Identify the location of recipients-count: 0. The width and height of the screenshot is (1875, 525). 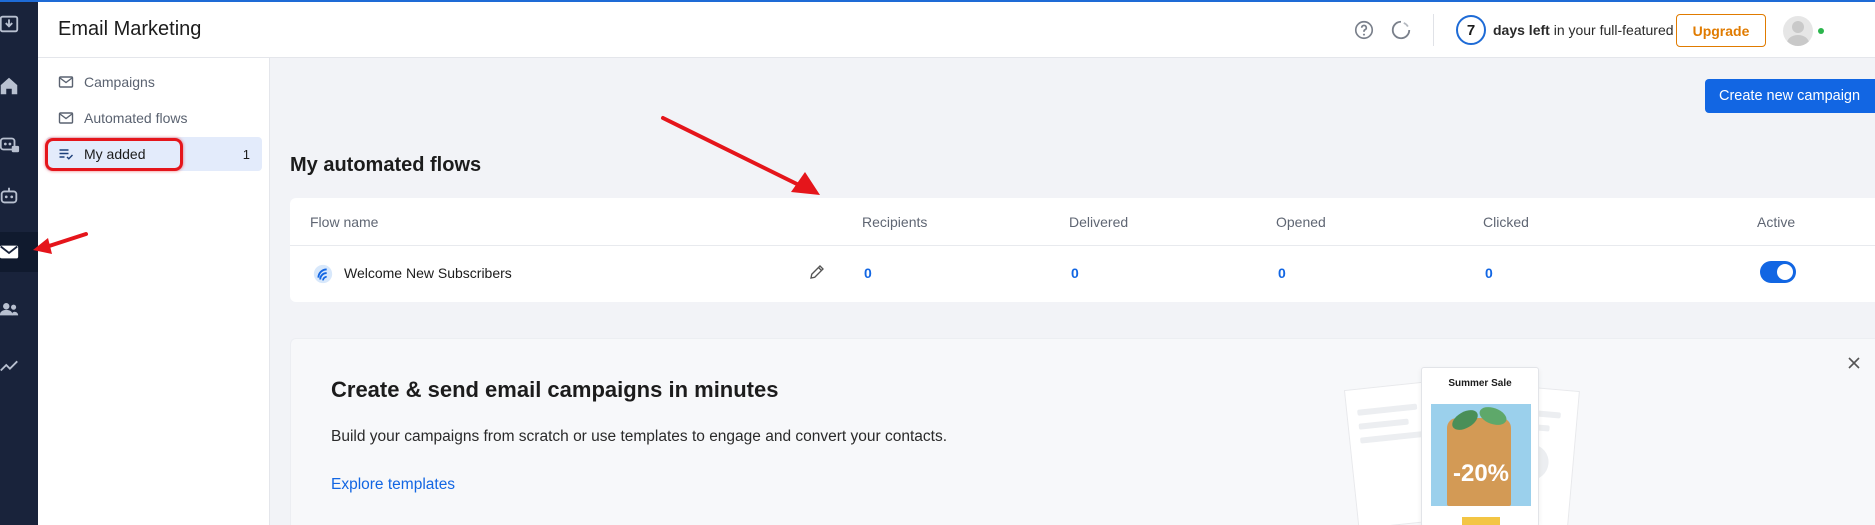
(868, 273).